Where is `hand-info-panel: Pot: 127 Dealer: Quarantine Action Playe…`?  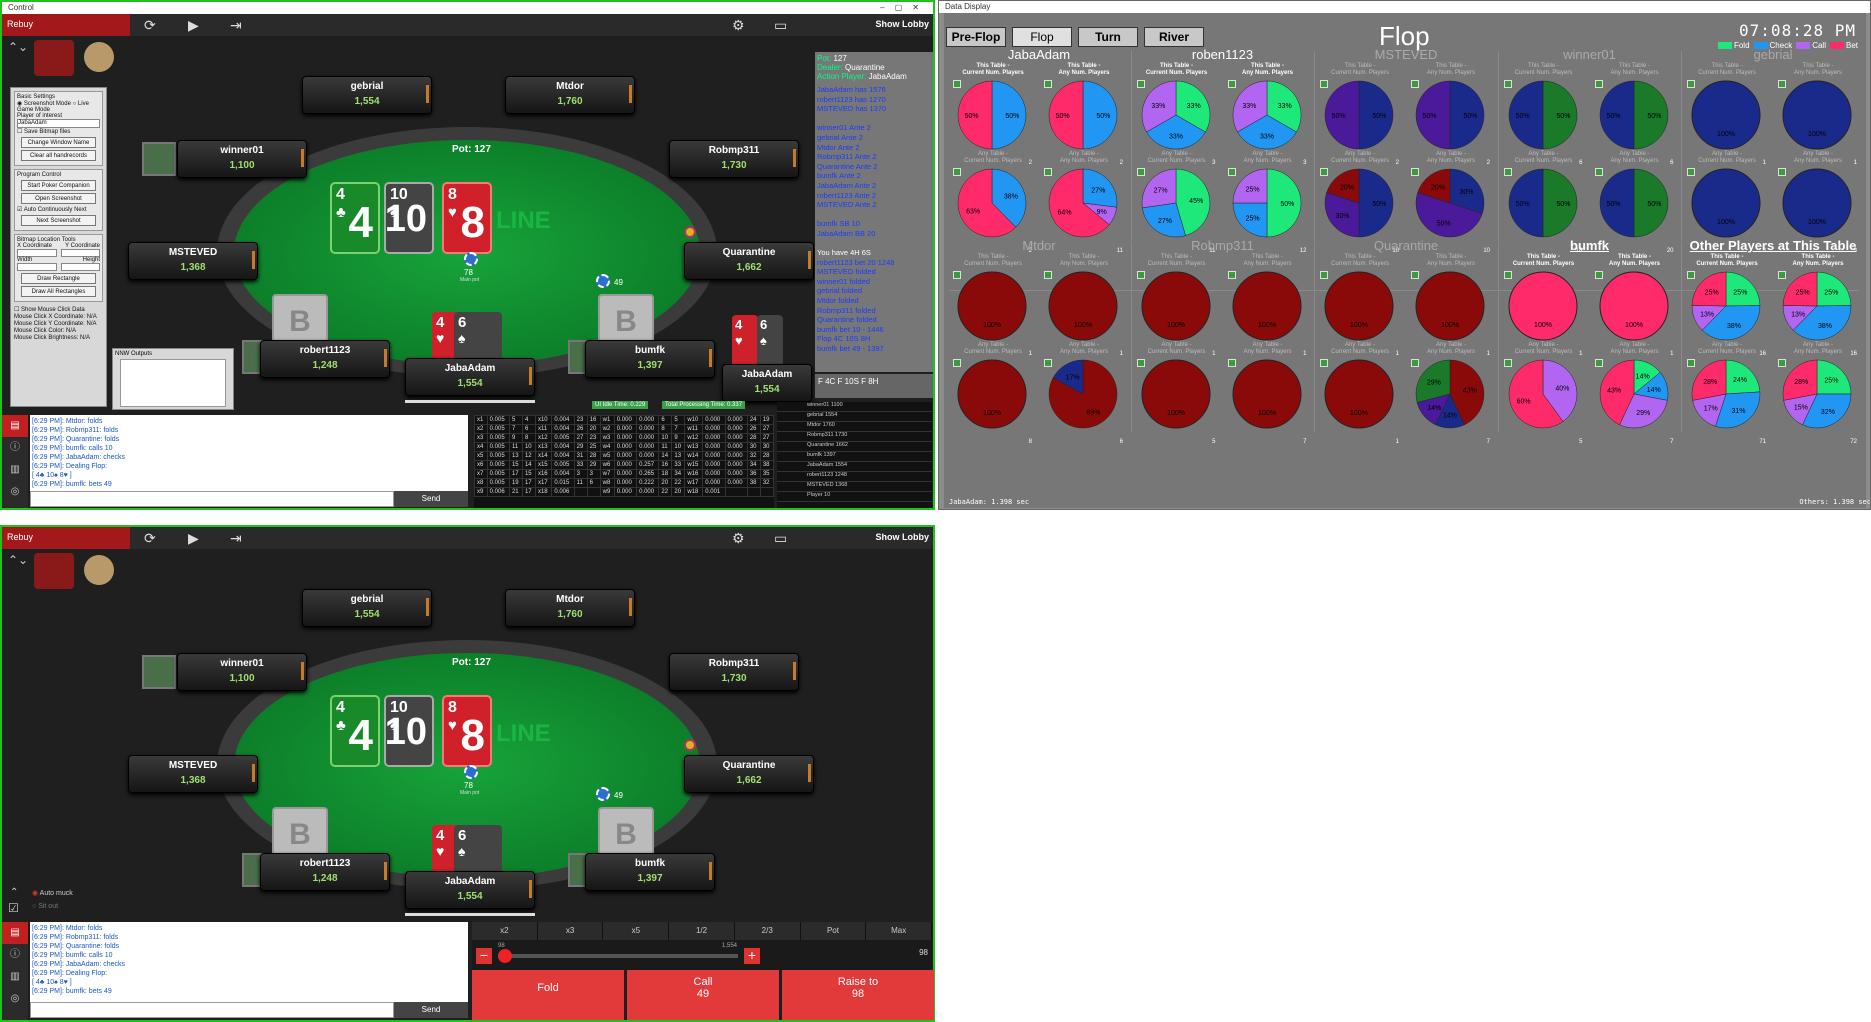 hand-info-panel: Pot: 127 Dealer: Quarantine Action Playe… is located at coordinates (874, 212).